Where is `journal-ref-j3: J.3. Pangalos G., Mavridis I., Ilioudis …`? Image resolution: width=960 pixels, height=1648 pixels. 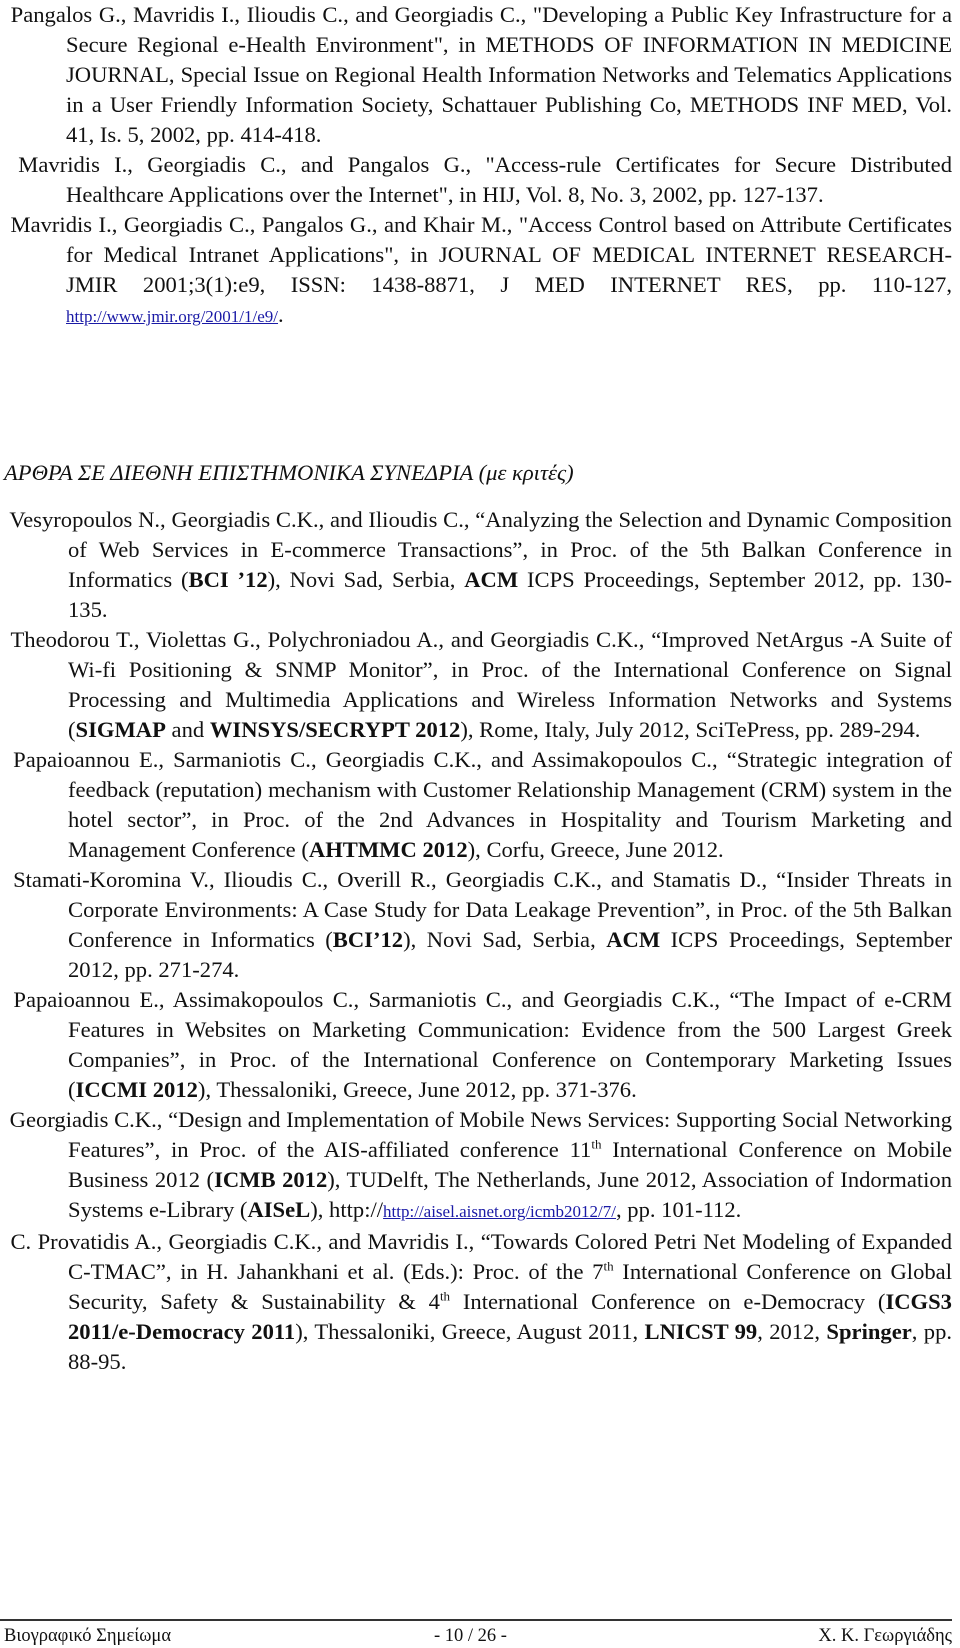
journal-ref-j3: J.3. Pangalos G., Mavridis I., Ilioudis … is located at coordinates (478, 75).